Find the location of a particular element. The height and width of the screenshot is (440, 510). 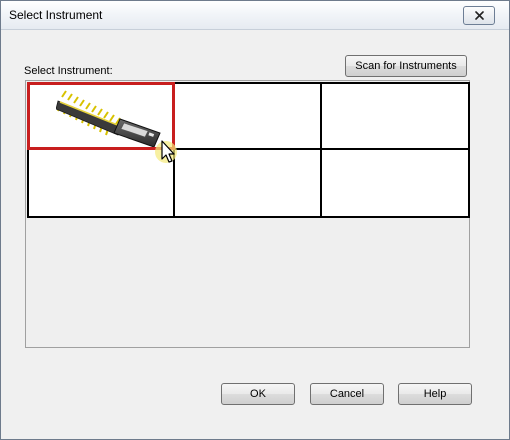

mouse-cursor-icon is located at coordinates (166, 151).